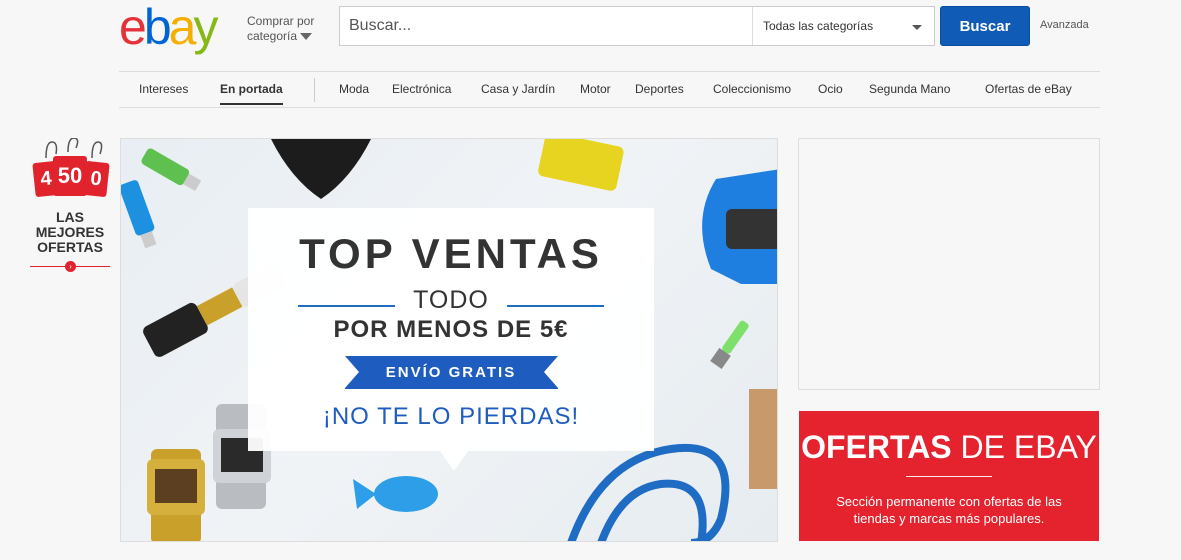 Image resolution: width=1181 pixels, height=560 pixels. I want to click on mp3-player-icon, so click(581, 165).